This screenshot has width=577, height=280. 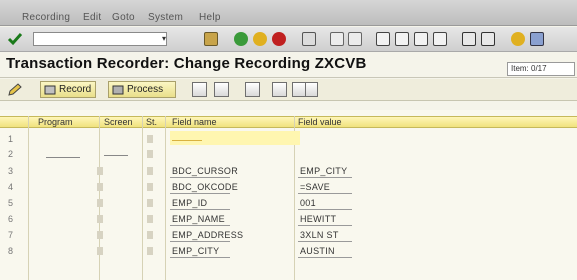 What do you see at coordinates (541, 69) in the screenshot?
I see `item-counter: Item: 0/17` at bounding box center [541, 69].